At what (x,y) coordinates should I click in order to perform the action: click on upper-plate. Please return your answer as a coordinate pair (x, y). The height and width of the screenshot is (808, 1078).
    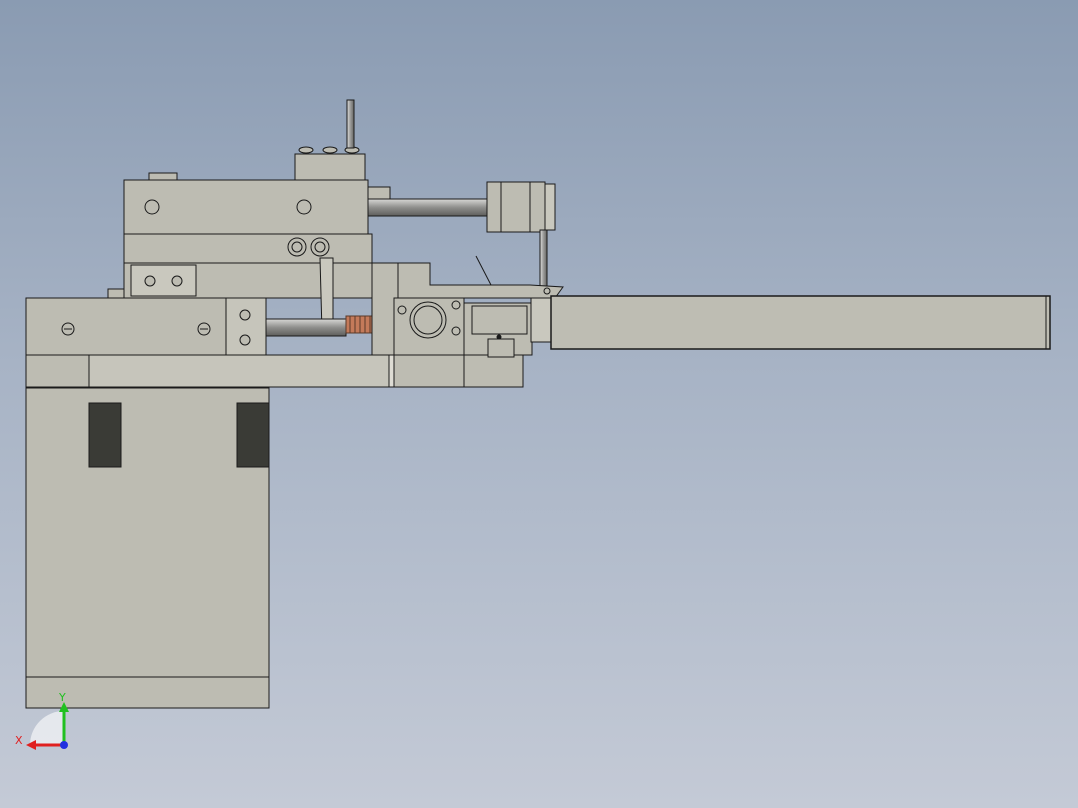
    Looking at the image, I should click on (248, 248).